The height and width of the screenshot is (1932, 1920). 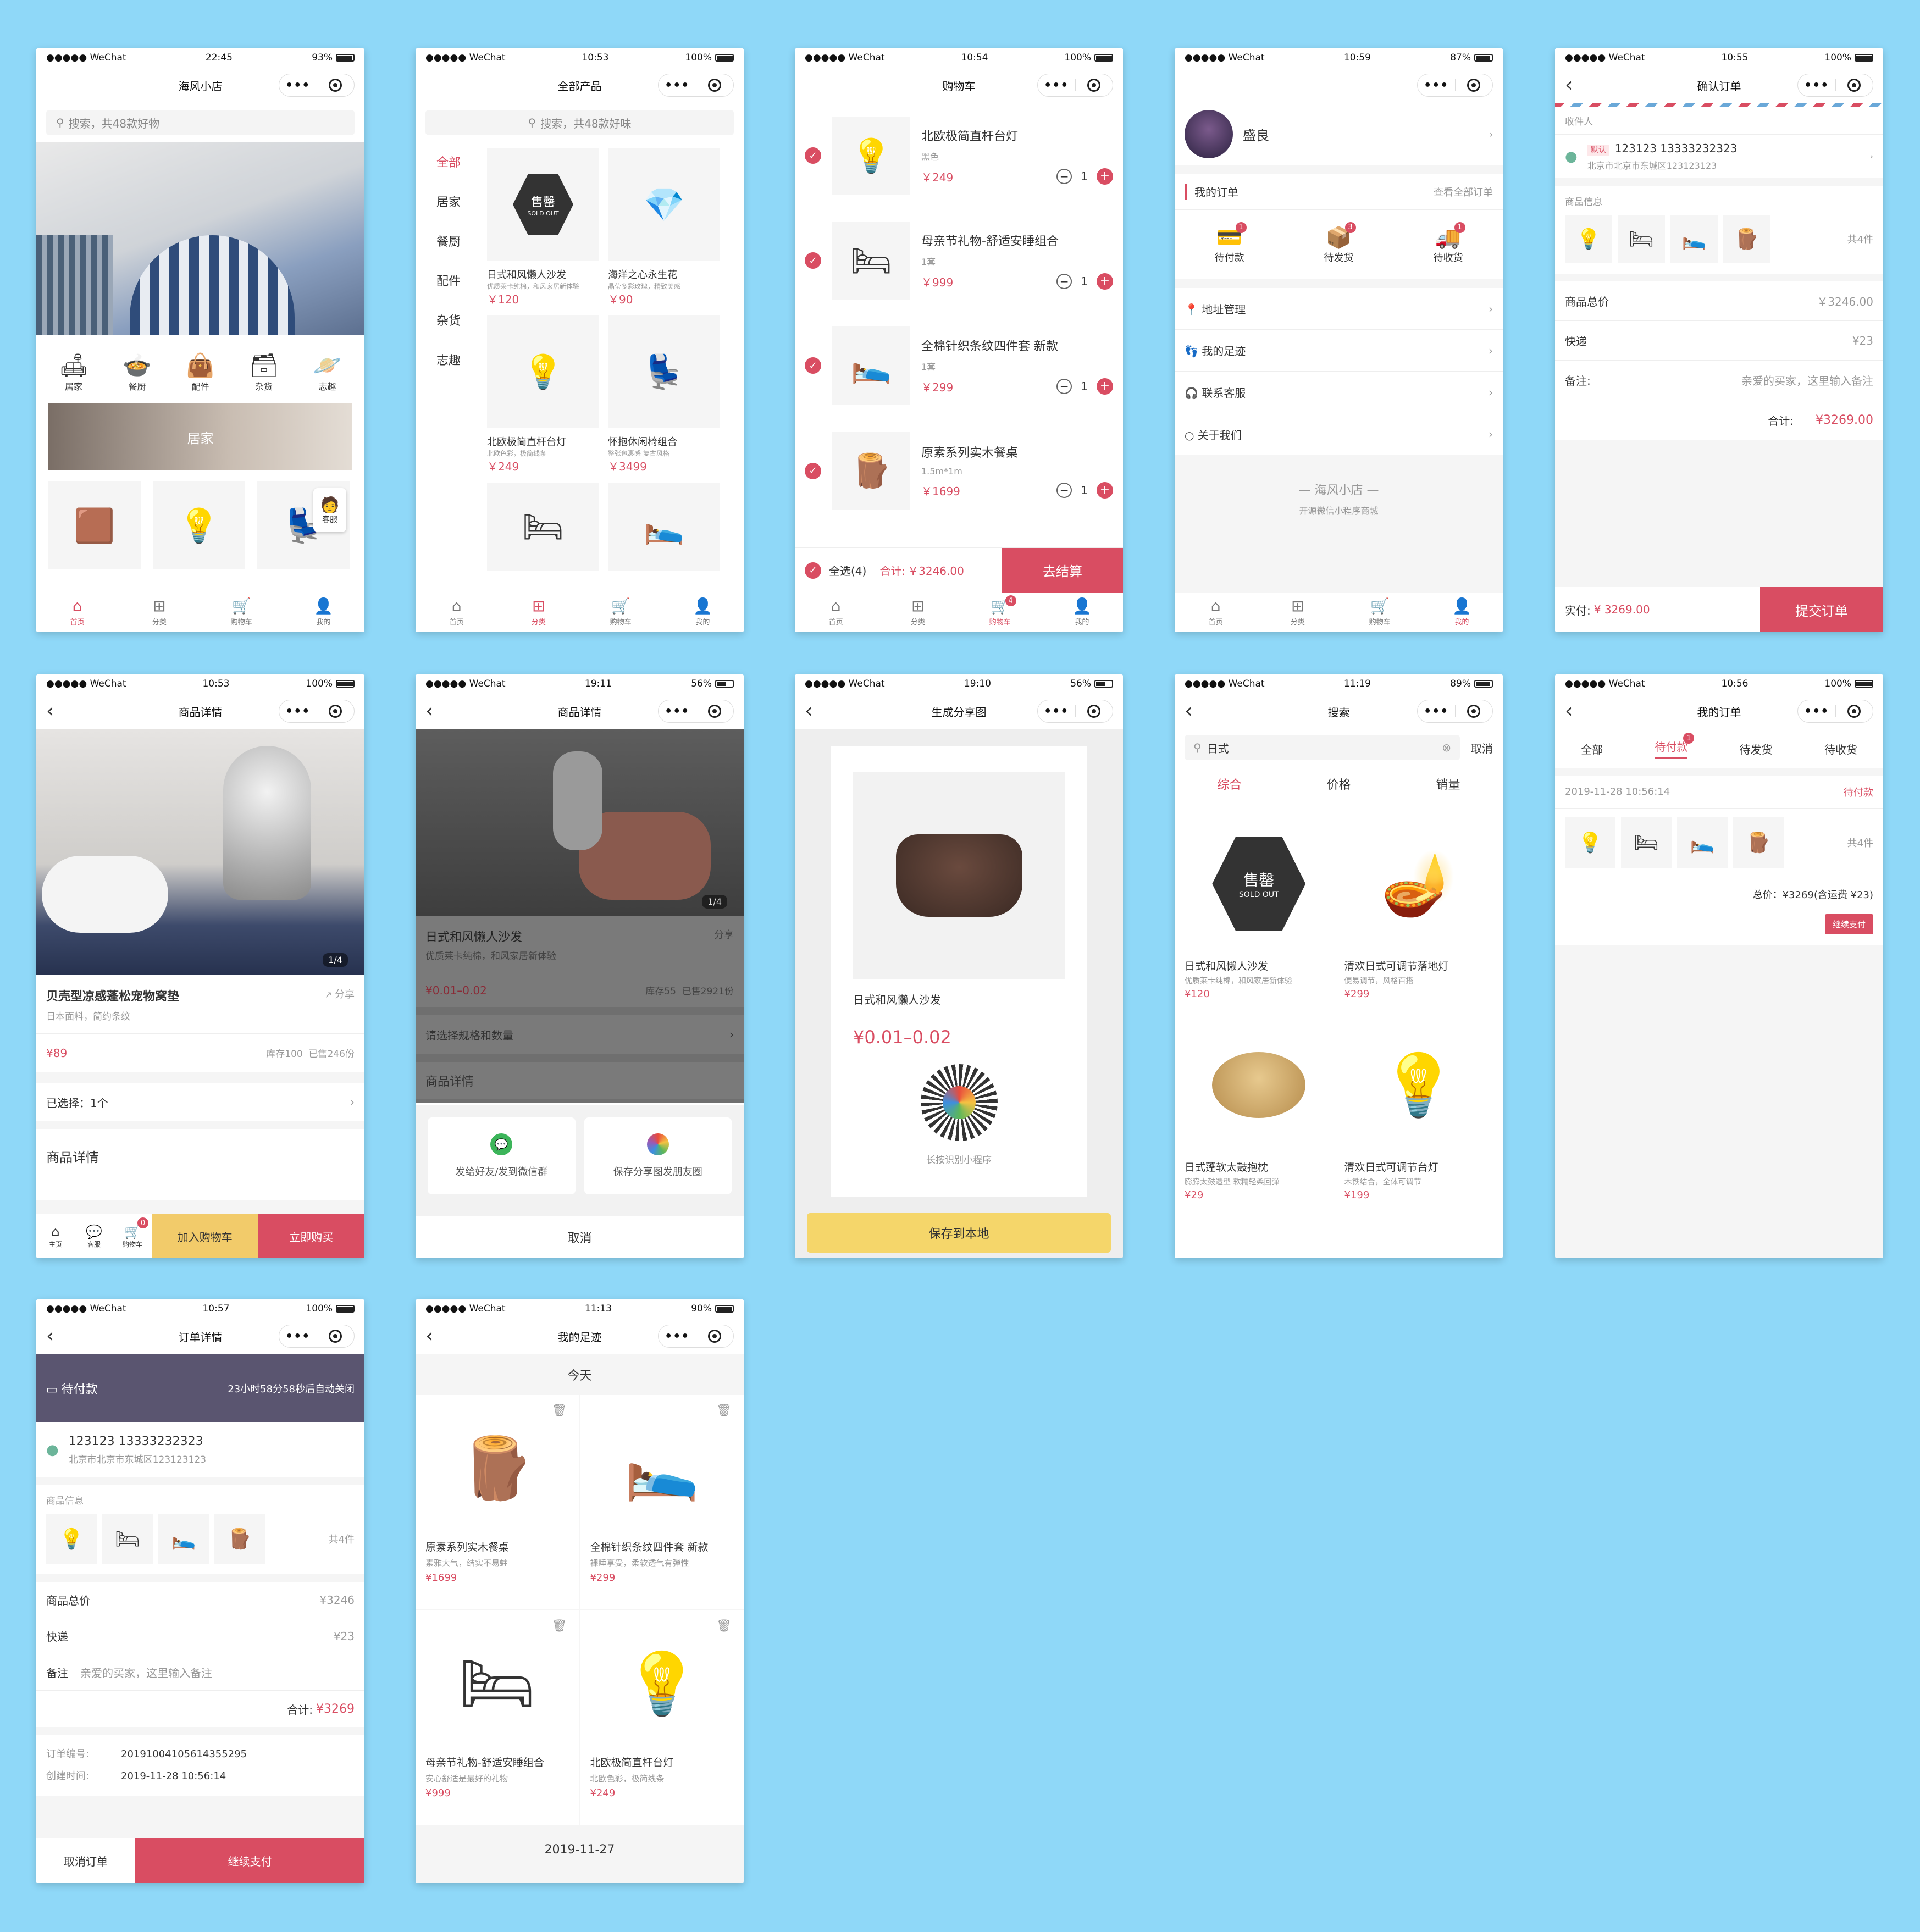 What do you see at coordinates (200, 436) in the screenshot?
I see `category-banner: 居家` at bounding box center [200, 436].